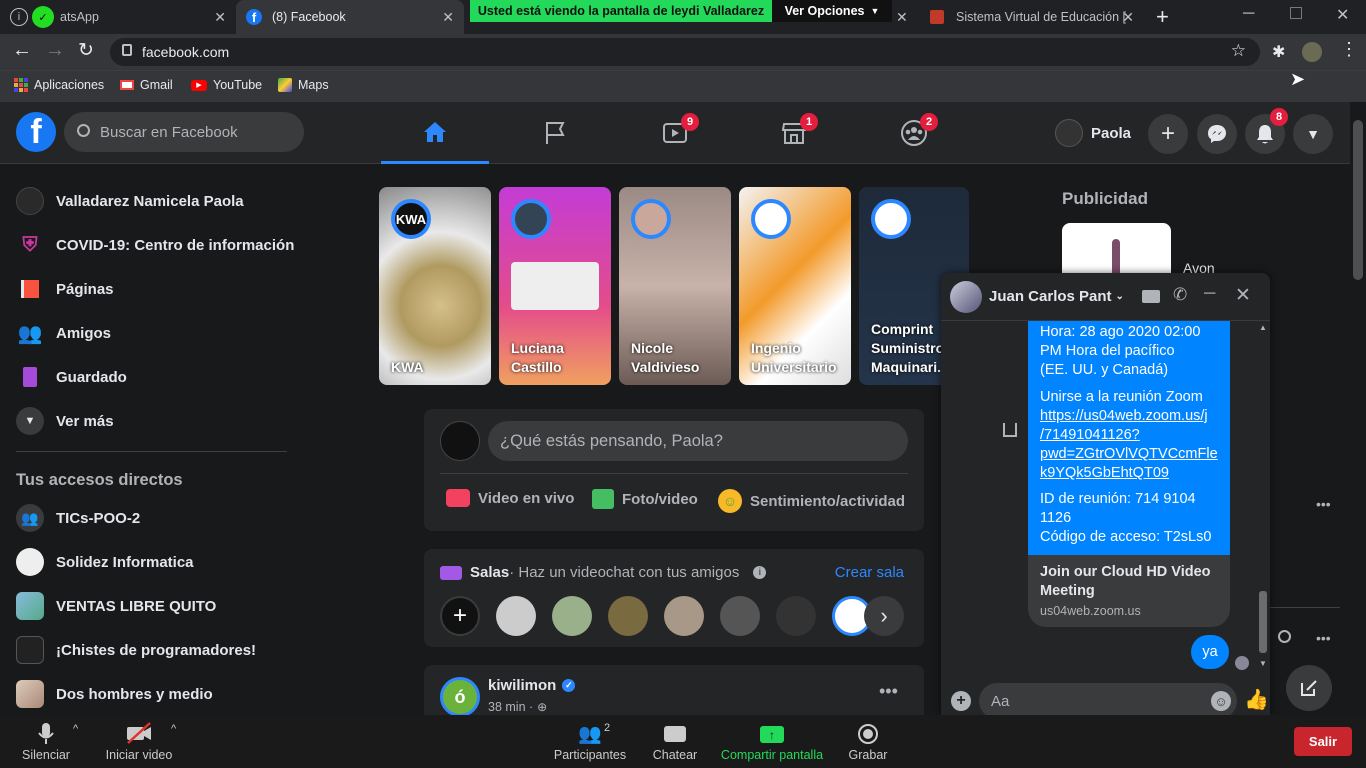 The height and width of the screenshot is (768, 1366). What do you see at coordinates (118, 17) in the screenshot?
I see `tab-whatsapp: i ✓ atsApp ✕` at bounding box center [118, 17].